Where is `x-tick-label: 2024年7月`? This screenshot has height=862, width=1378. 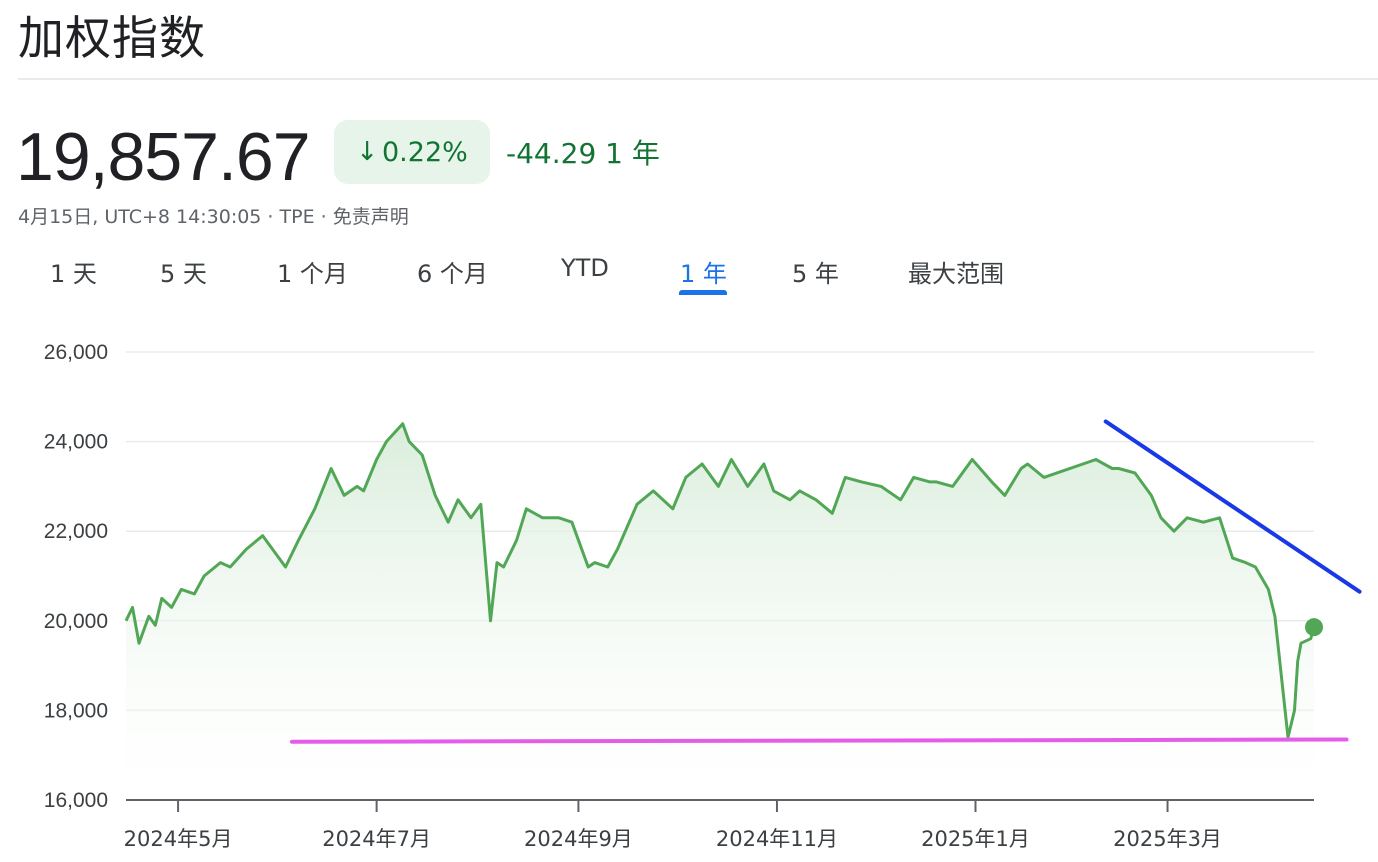
x-tick-label: 2024年7月 is located at coordinates (376, 839).